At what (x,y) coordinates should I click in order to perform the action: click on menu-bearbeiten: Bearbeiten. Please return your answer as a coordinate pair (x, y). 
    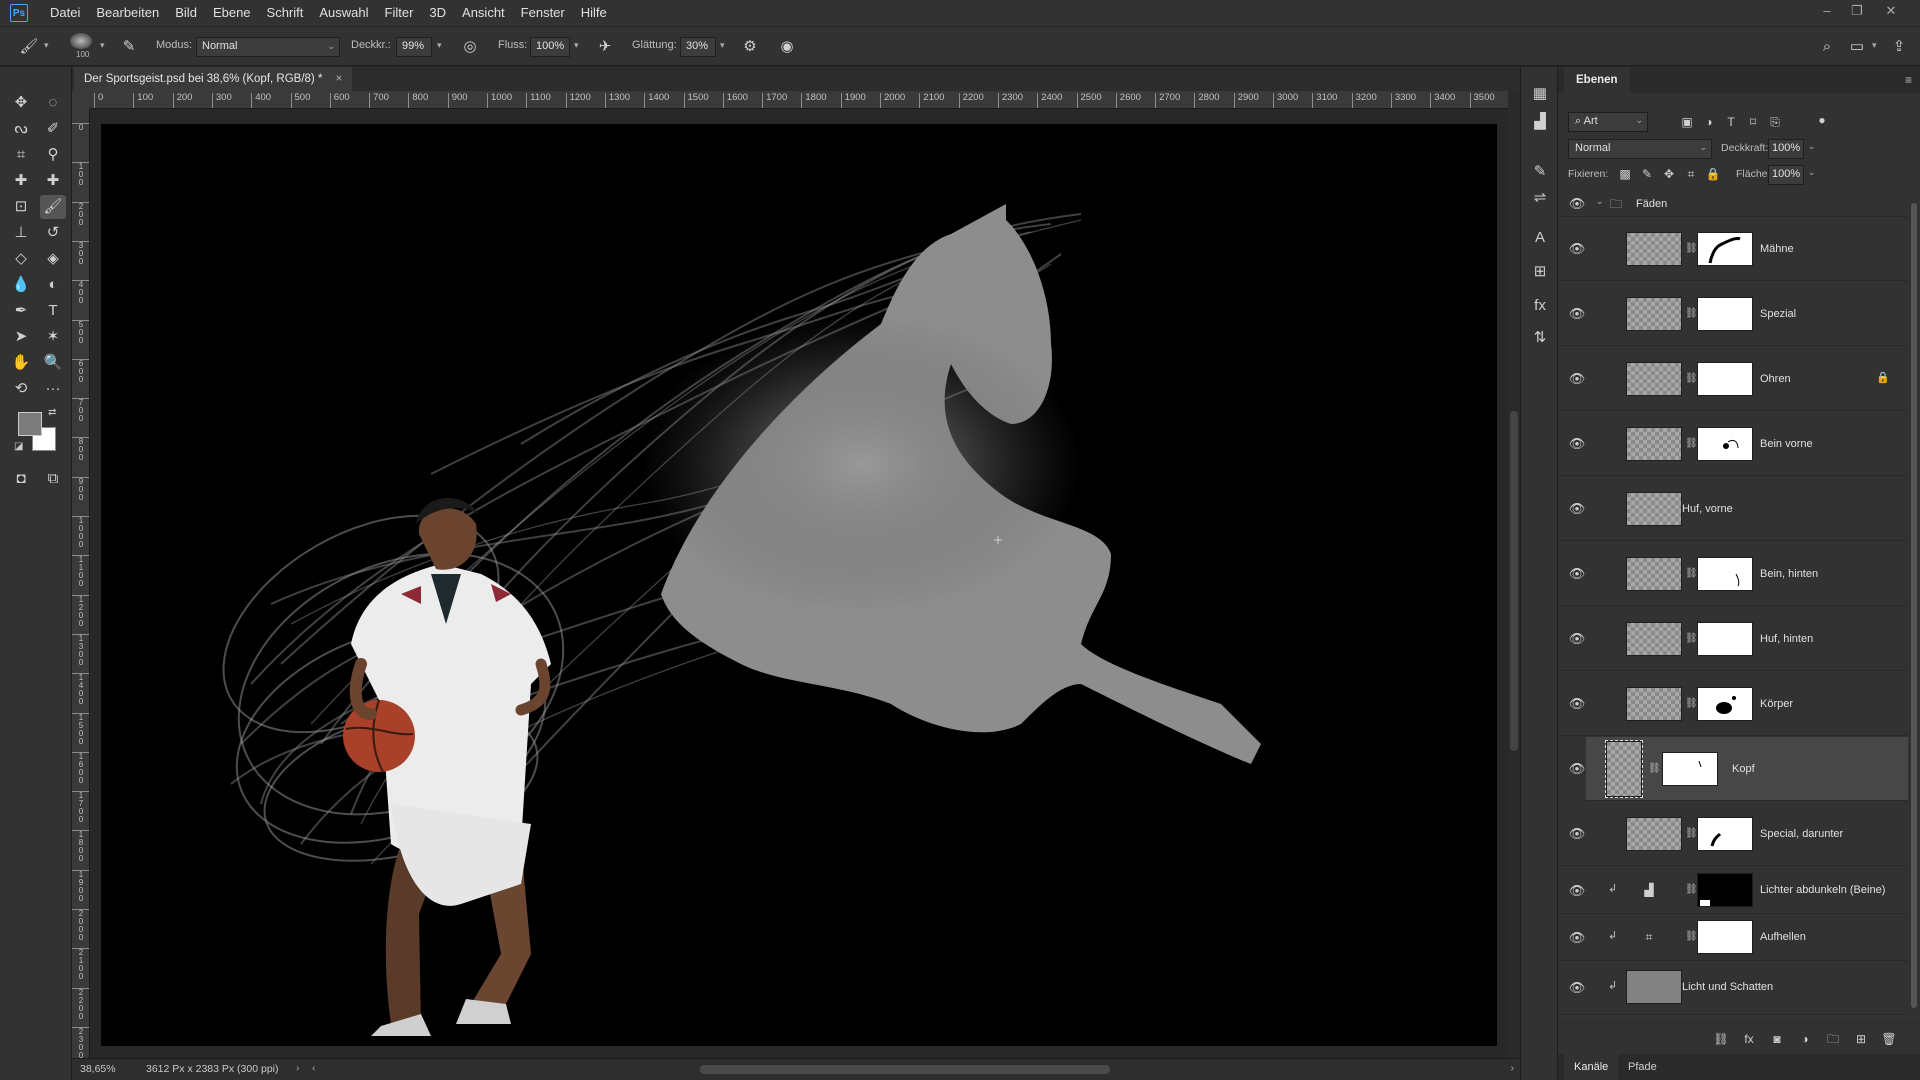
    Looking at the image, I should click on (127, 13).